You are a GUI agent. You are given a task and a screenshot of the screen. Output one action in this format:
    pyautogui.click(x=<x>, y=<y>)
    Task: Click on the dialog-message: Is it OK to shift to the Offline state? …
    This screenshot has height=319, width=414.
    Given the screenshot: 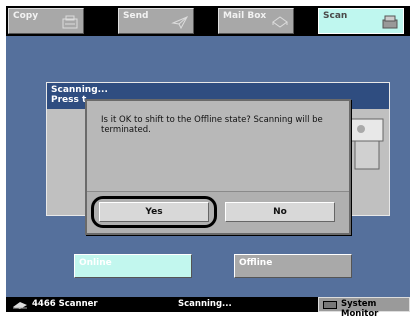 What is the action you would take?
    pyautogui.click(x=212, y=125)
    